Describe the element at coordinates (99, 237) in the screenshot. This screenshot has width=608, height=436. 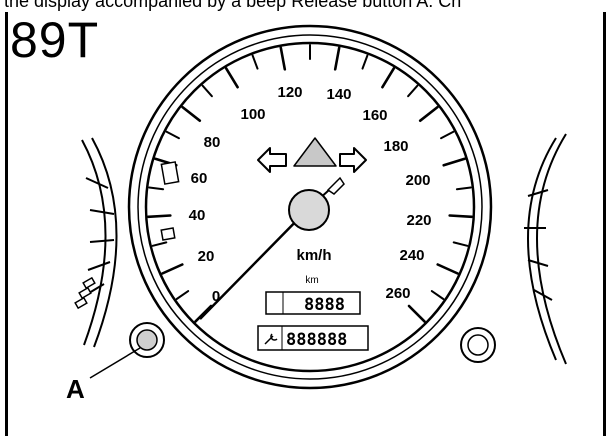
I see `left-gauge-ticks` at that location.